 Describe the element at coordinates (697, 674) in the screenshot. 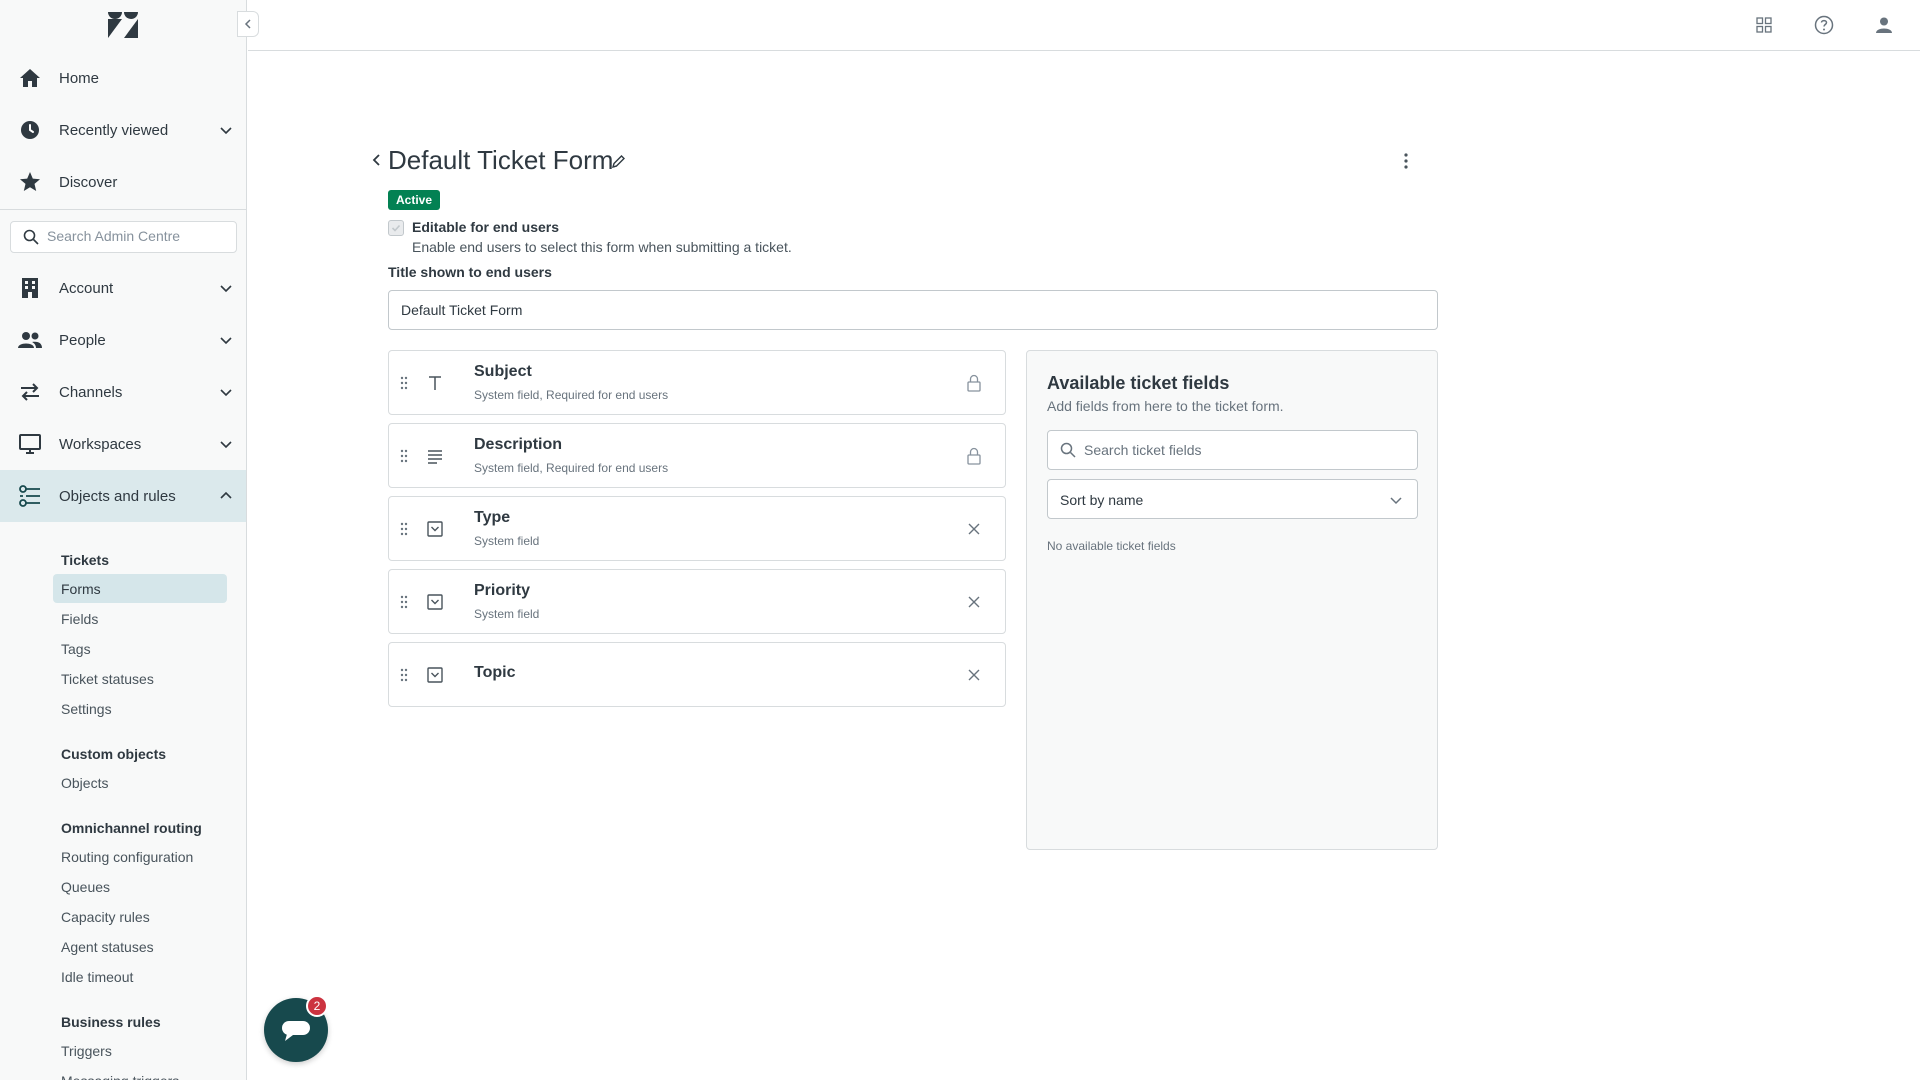

I see `form-field-card-topic: Topic` at that location.